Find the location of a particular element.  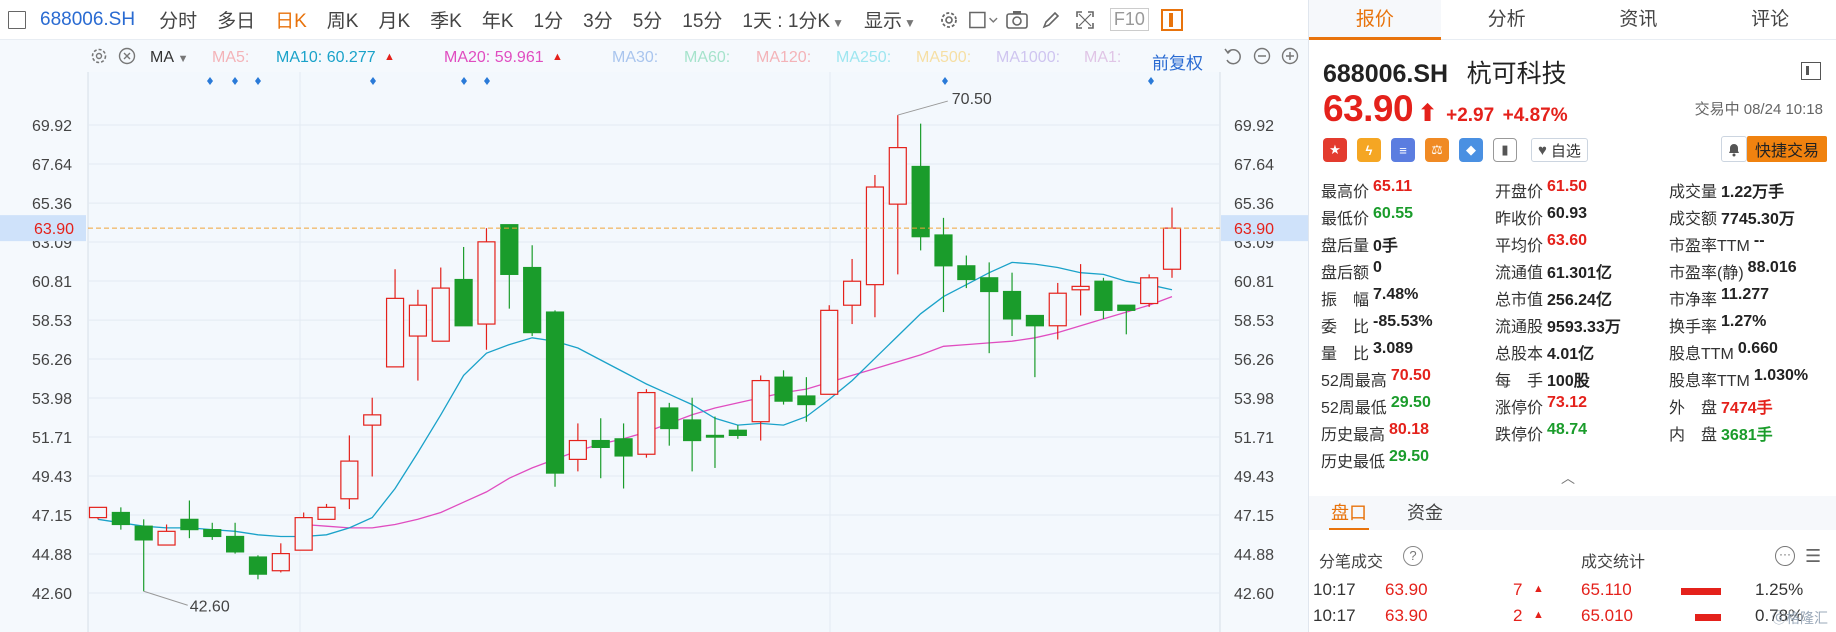

ma-settings-gear-icon is located at coordinates (99, 56).